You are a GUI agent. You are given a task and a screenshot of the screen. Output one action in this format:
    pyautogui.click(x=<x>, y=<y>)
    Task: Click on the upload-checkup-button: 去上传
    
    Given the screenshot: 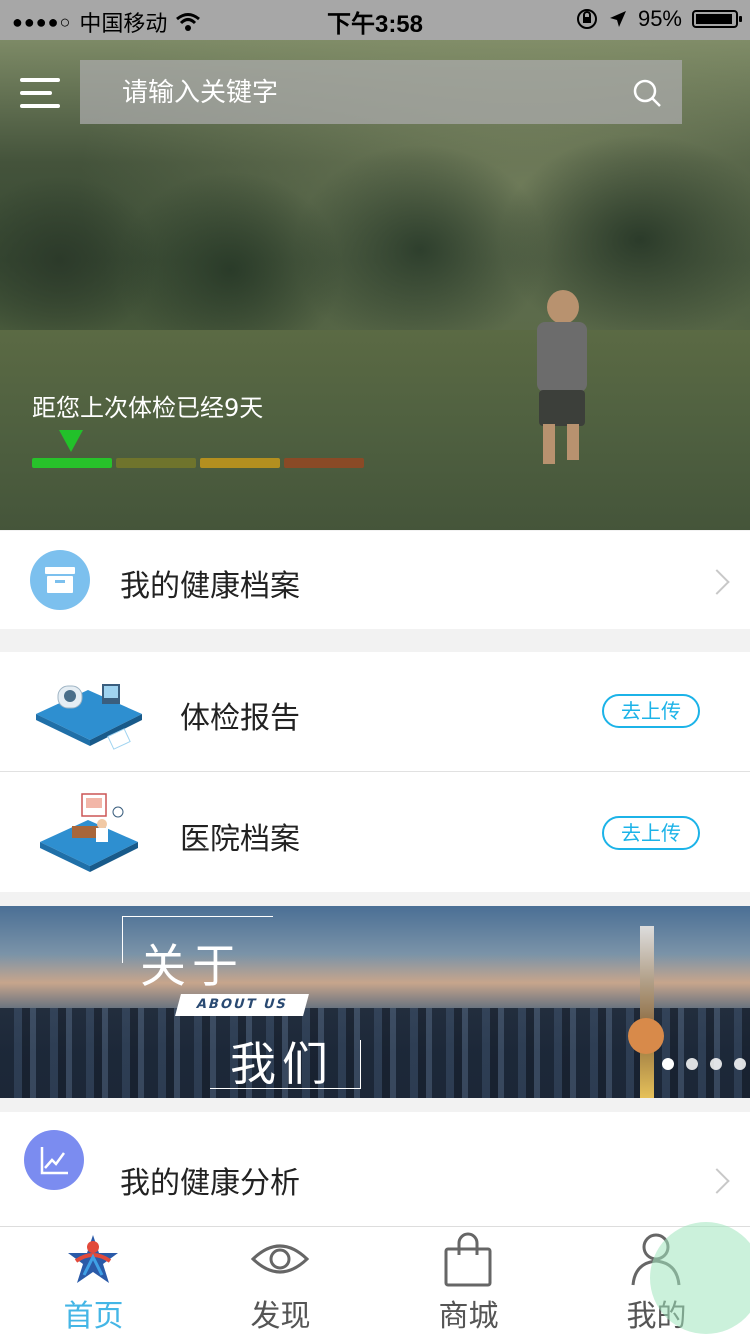 What is the action you would take?
    pyautogui.click(x=651, y=711)
    